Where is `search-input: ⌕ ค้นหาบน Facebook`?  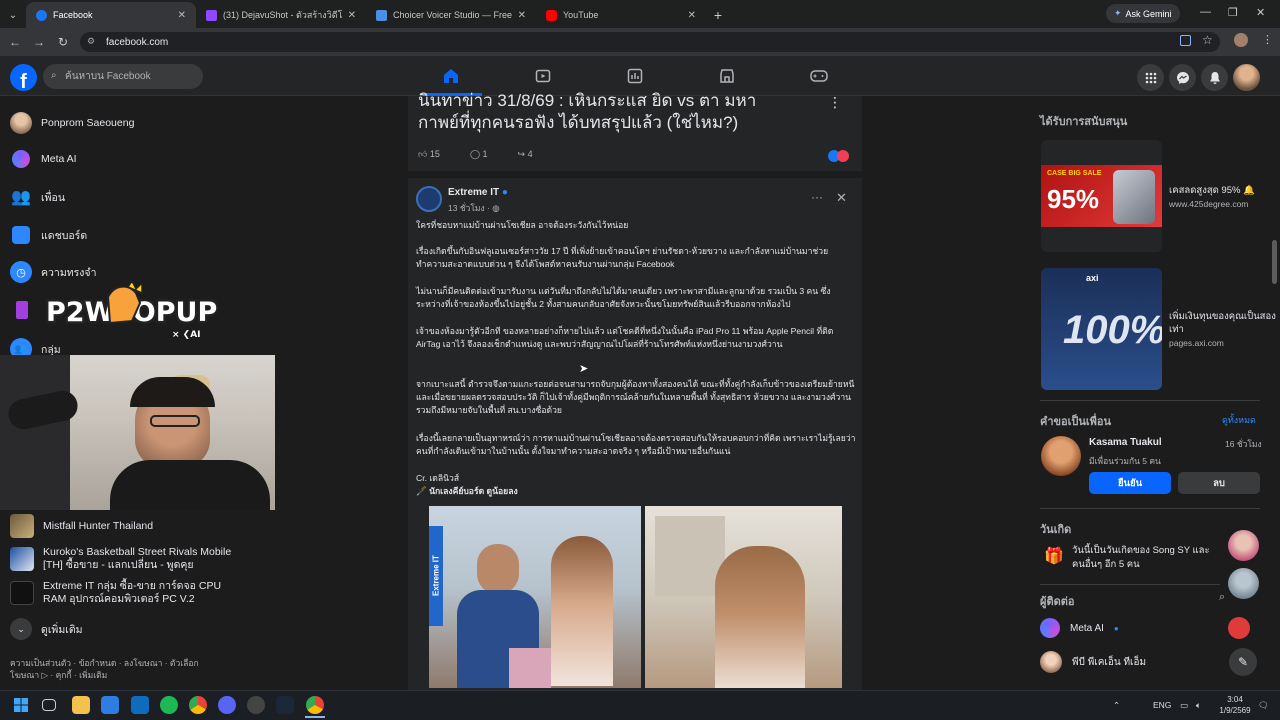 search-input: ⌕ ค้นหาบน Facebook is located at coordinates (123, 76).